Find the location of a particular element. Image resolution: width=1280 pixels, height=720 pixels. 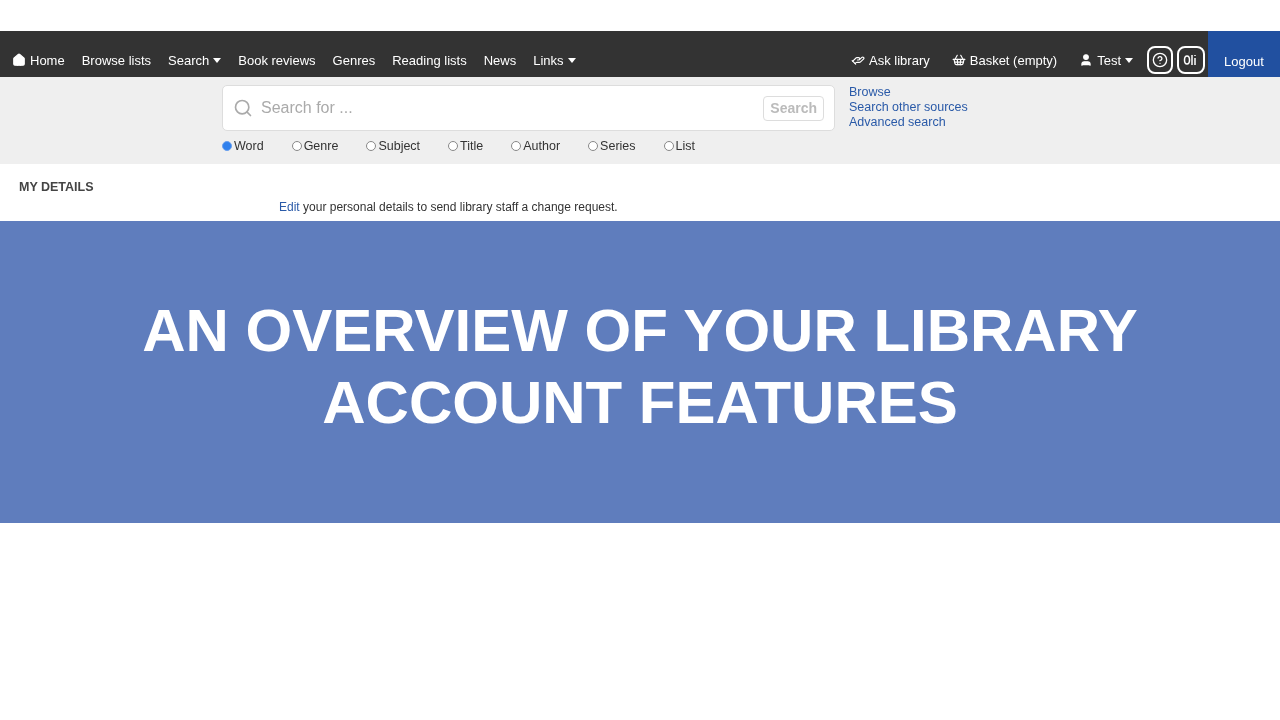

basket-icon is located at coordinates (958, 60).